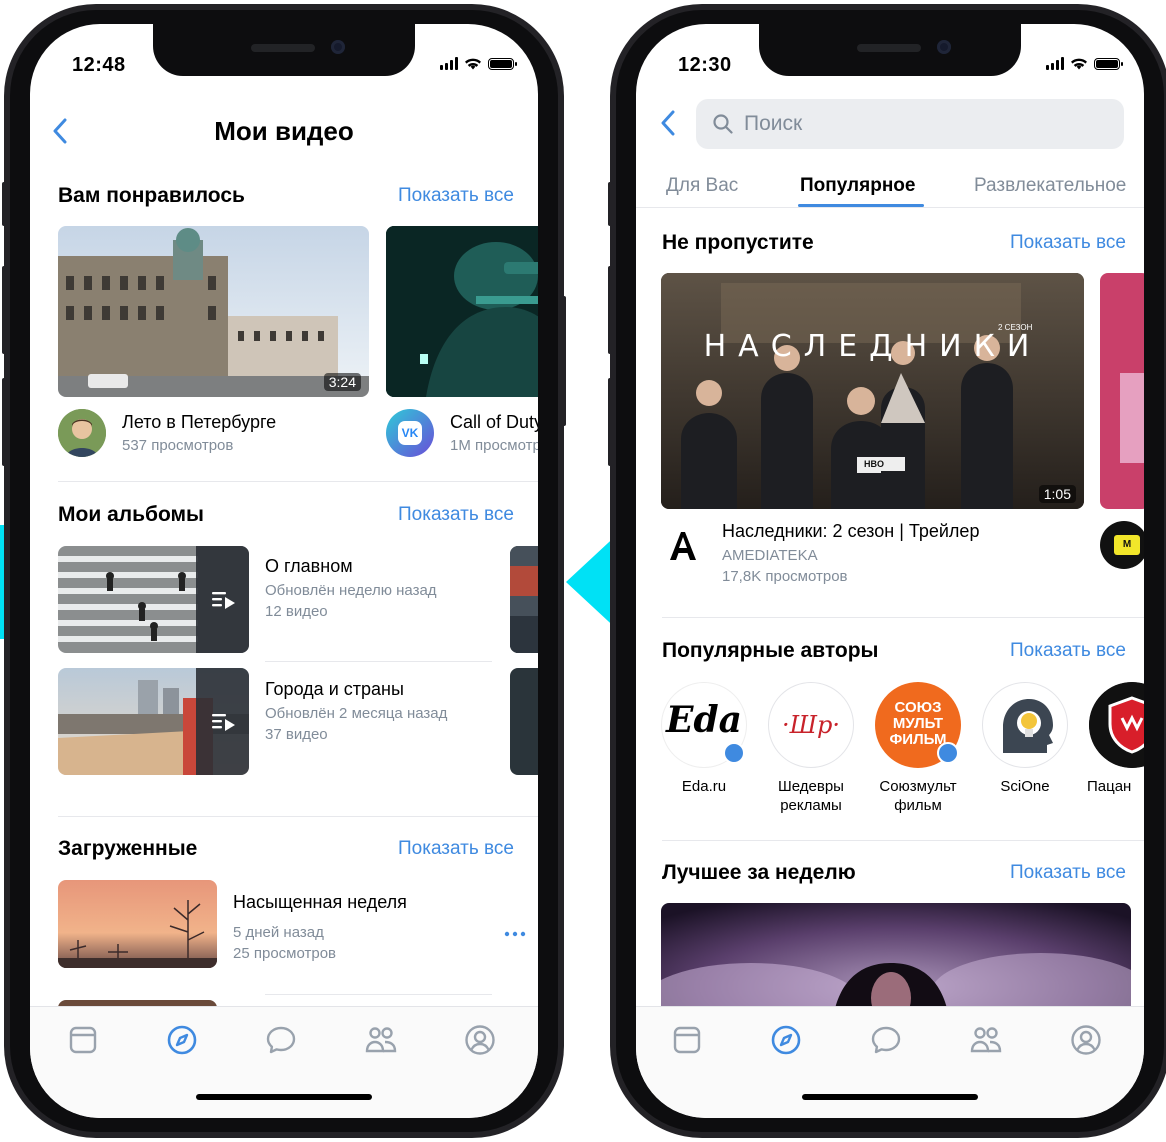  Describe the element at coordinates (723, 124) in the screenshot. I see `search-icon` at that location.